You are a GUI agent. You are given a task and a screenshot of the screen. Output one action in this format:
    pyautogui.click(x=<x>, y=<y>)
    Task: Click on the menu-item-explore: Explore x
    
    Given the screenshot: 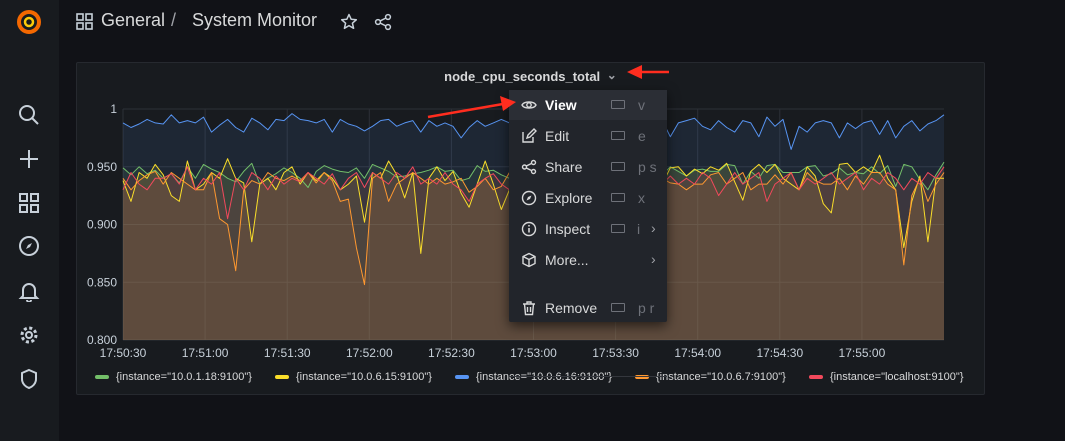 What is the action you would take?
    pyautogui.click(x=588, y=198)
    